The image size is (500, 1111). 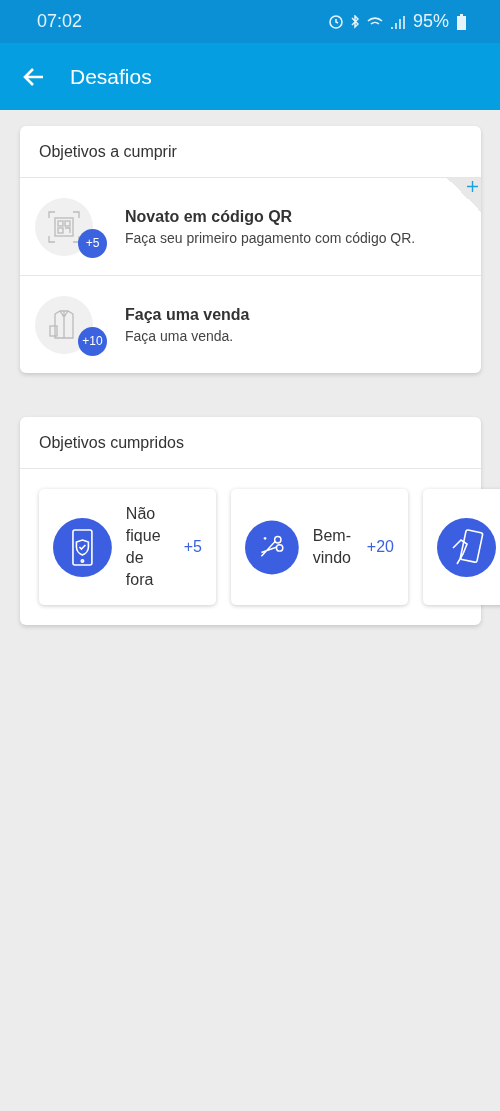 I want to click on challenge-row: +10 Faça uma venda Faça uma venda., so click(x=250, y=324).